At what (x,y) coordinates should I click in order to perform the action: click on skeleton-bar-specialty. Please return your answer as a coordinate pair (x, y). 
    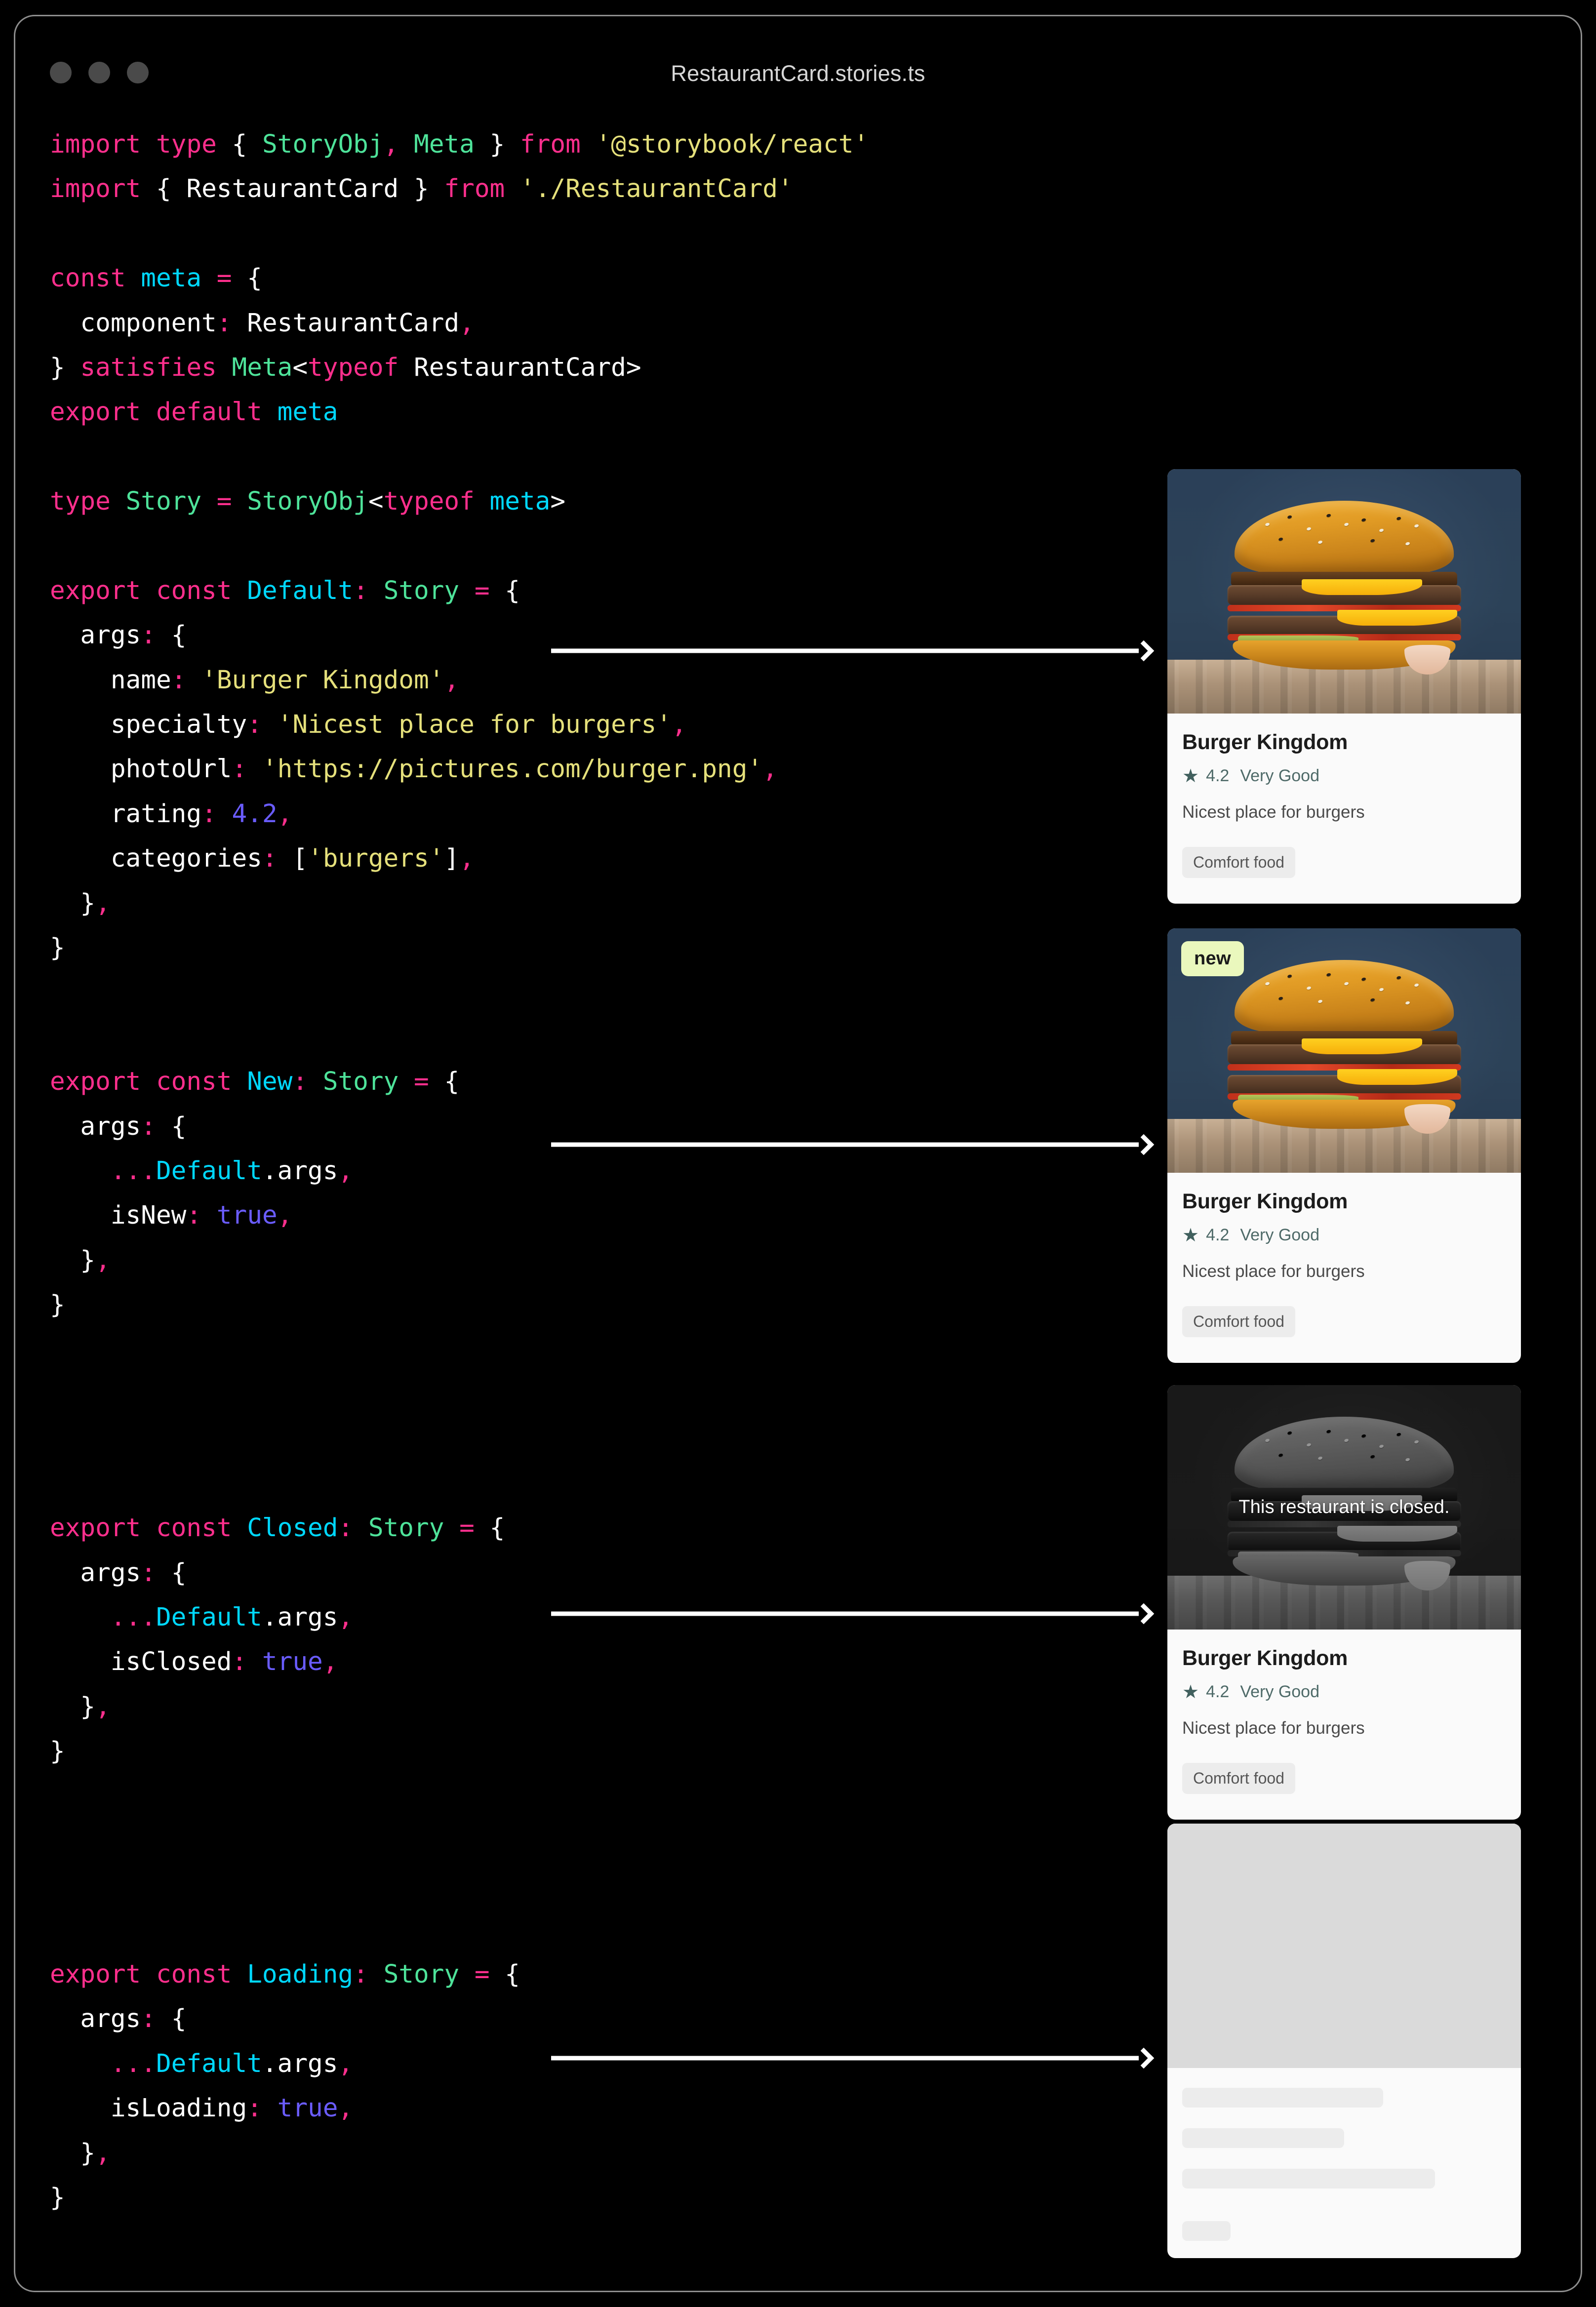
    Looking at the image, I should click on (1308, 2178).